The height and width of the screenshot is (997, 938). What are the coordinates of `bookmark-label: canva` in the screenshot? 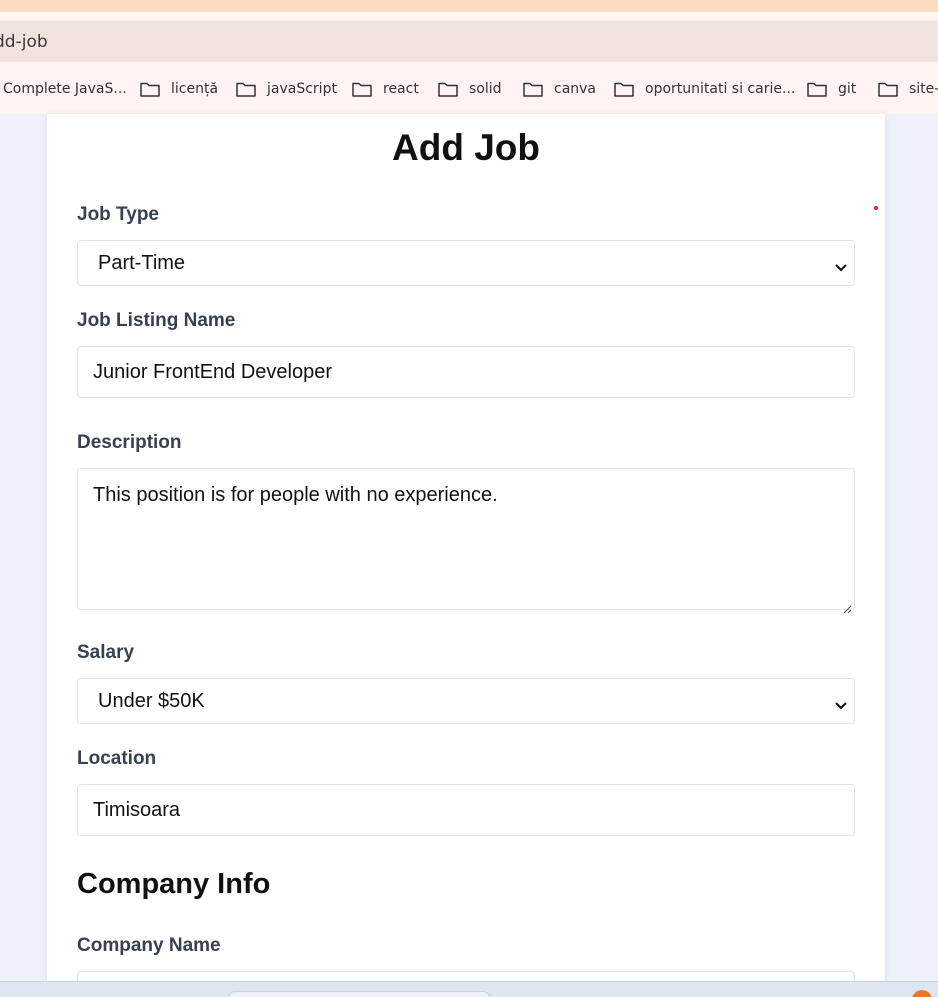 It's located at (575, 89).